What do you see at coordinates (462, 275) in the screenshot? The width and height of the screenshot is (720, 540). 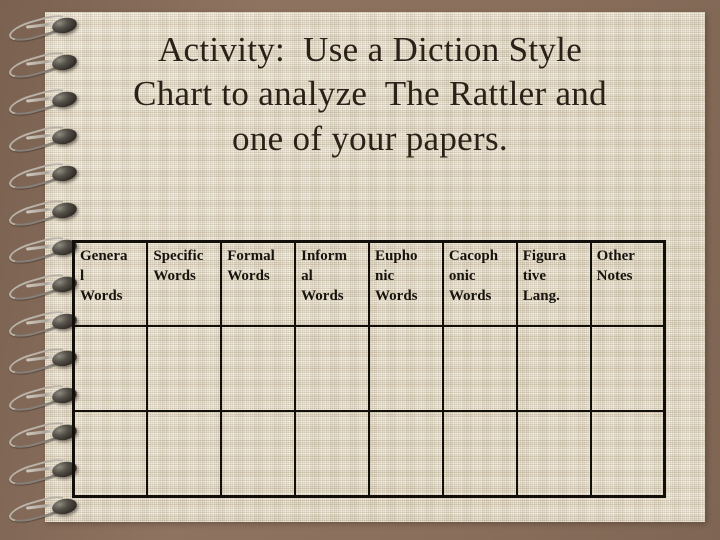 I see `header-line: onic` at bounding box center [462, 275].